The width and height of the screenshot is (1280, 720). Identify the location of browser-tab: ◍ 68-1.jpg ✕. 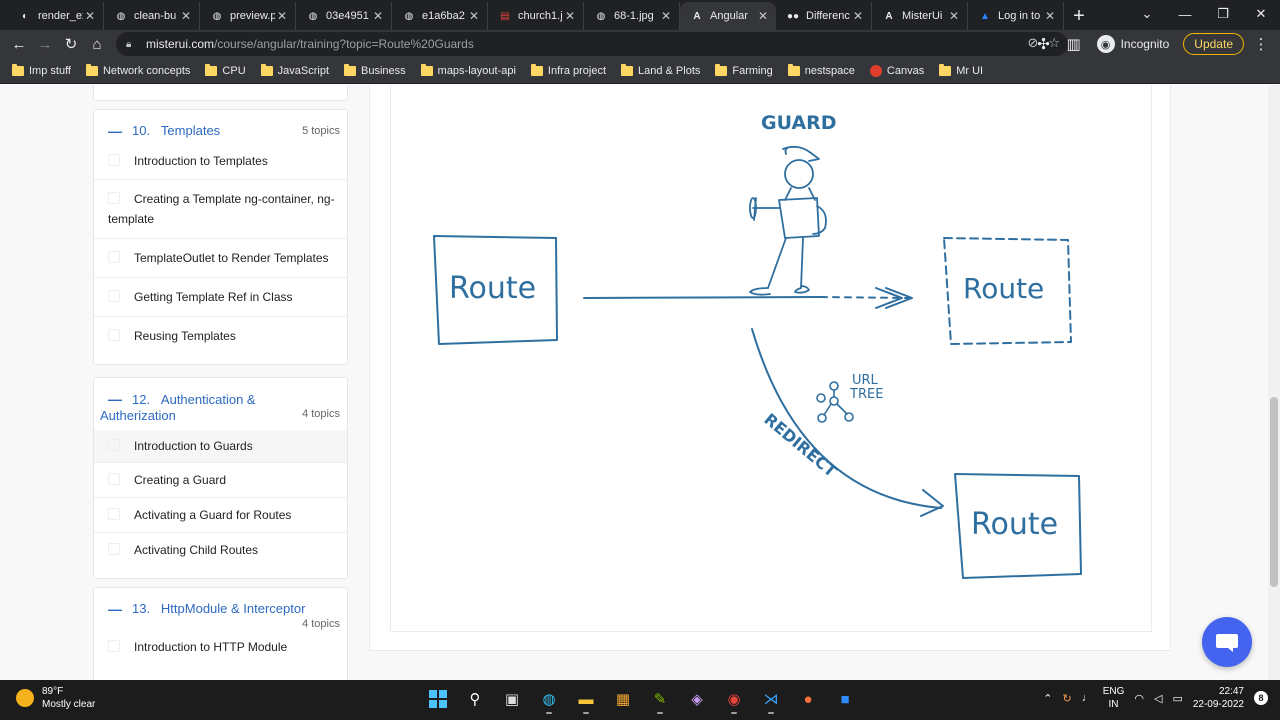
(632, 16).